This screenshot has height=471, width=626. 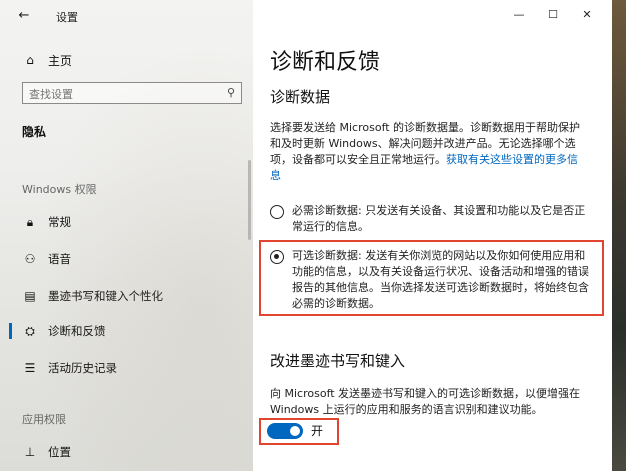 What do you see at coordinates (44, 419) in the screenshot?
I see `group-label-app-permissions: 应用权限` at bounding box center [44, 419].